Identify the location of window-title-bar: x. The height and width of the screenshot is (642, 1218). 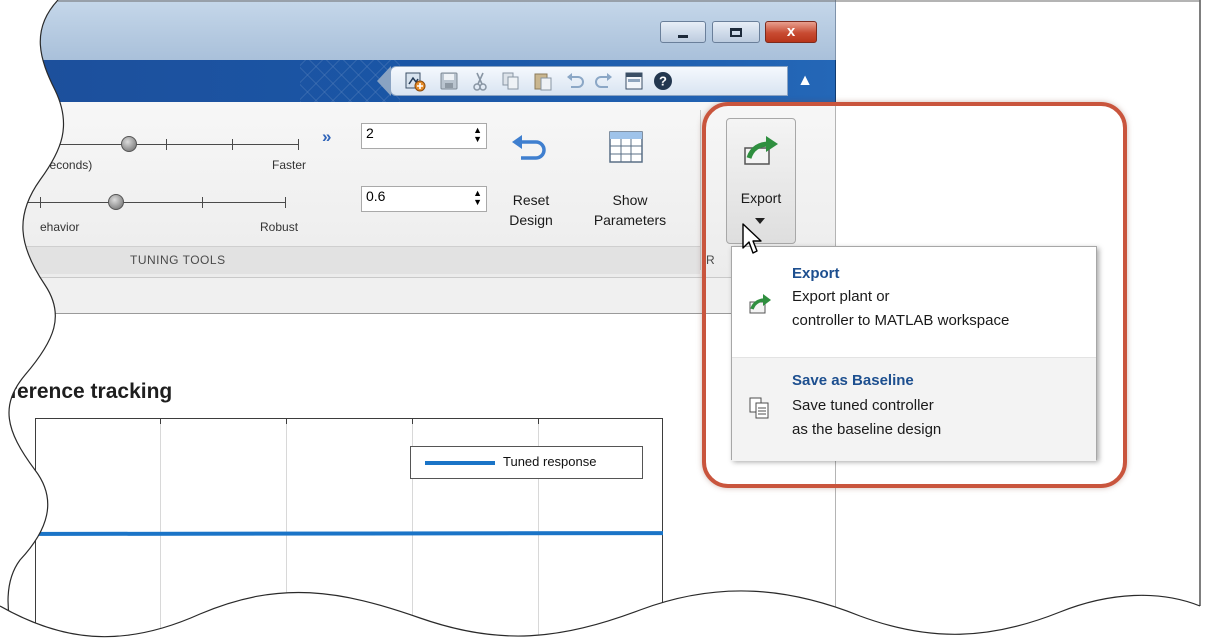
(418, 30).